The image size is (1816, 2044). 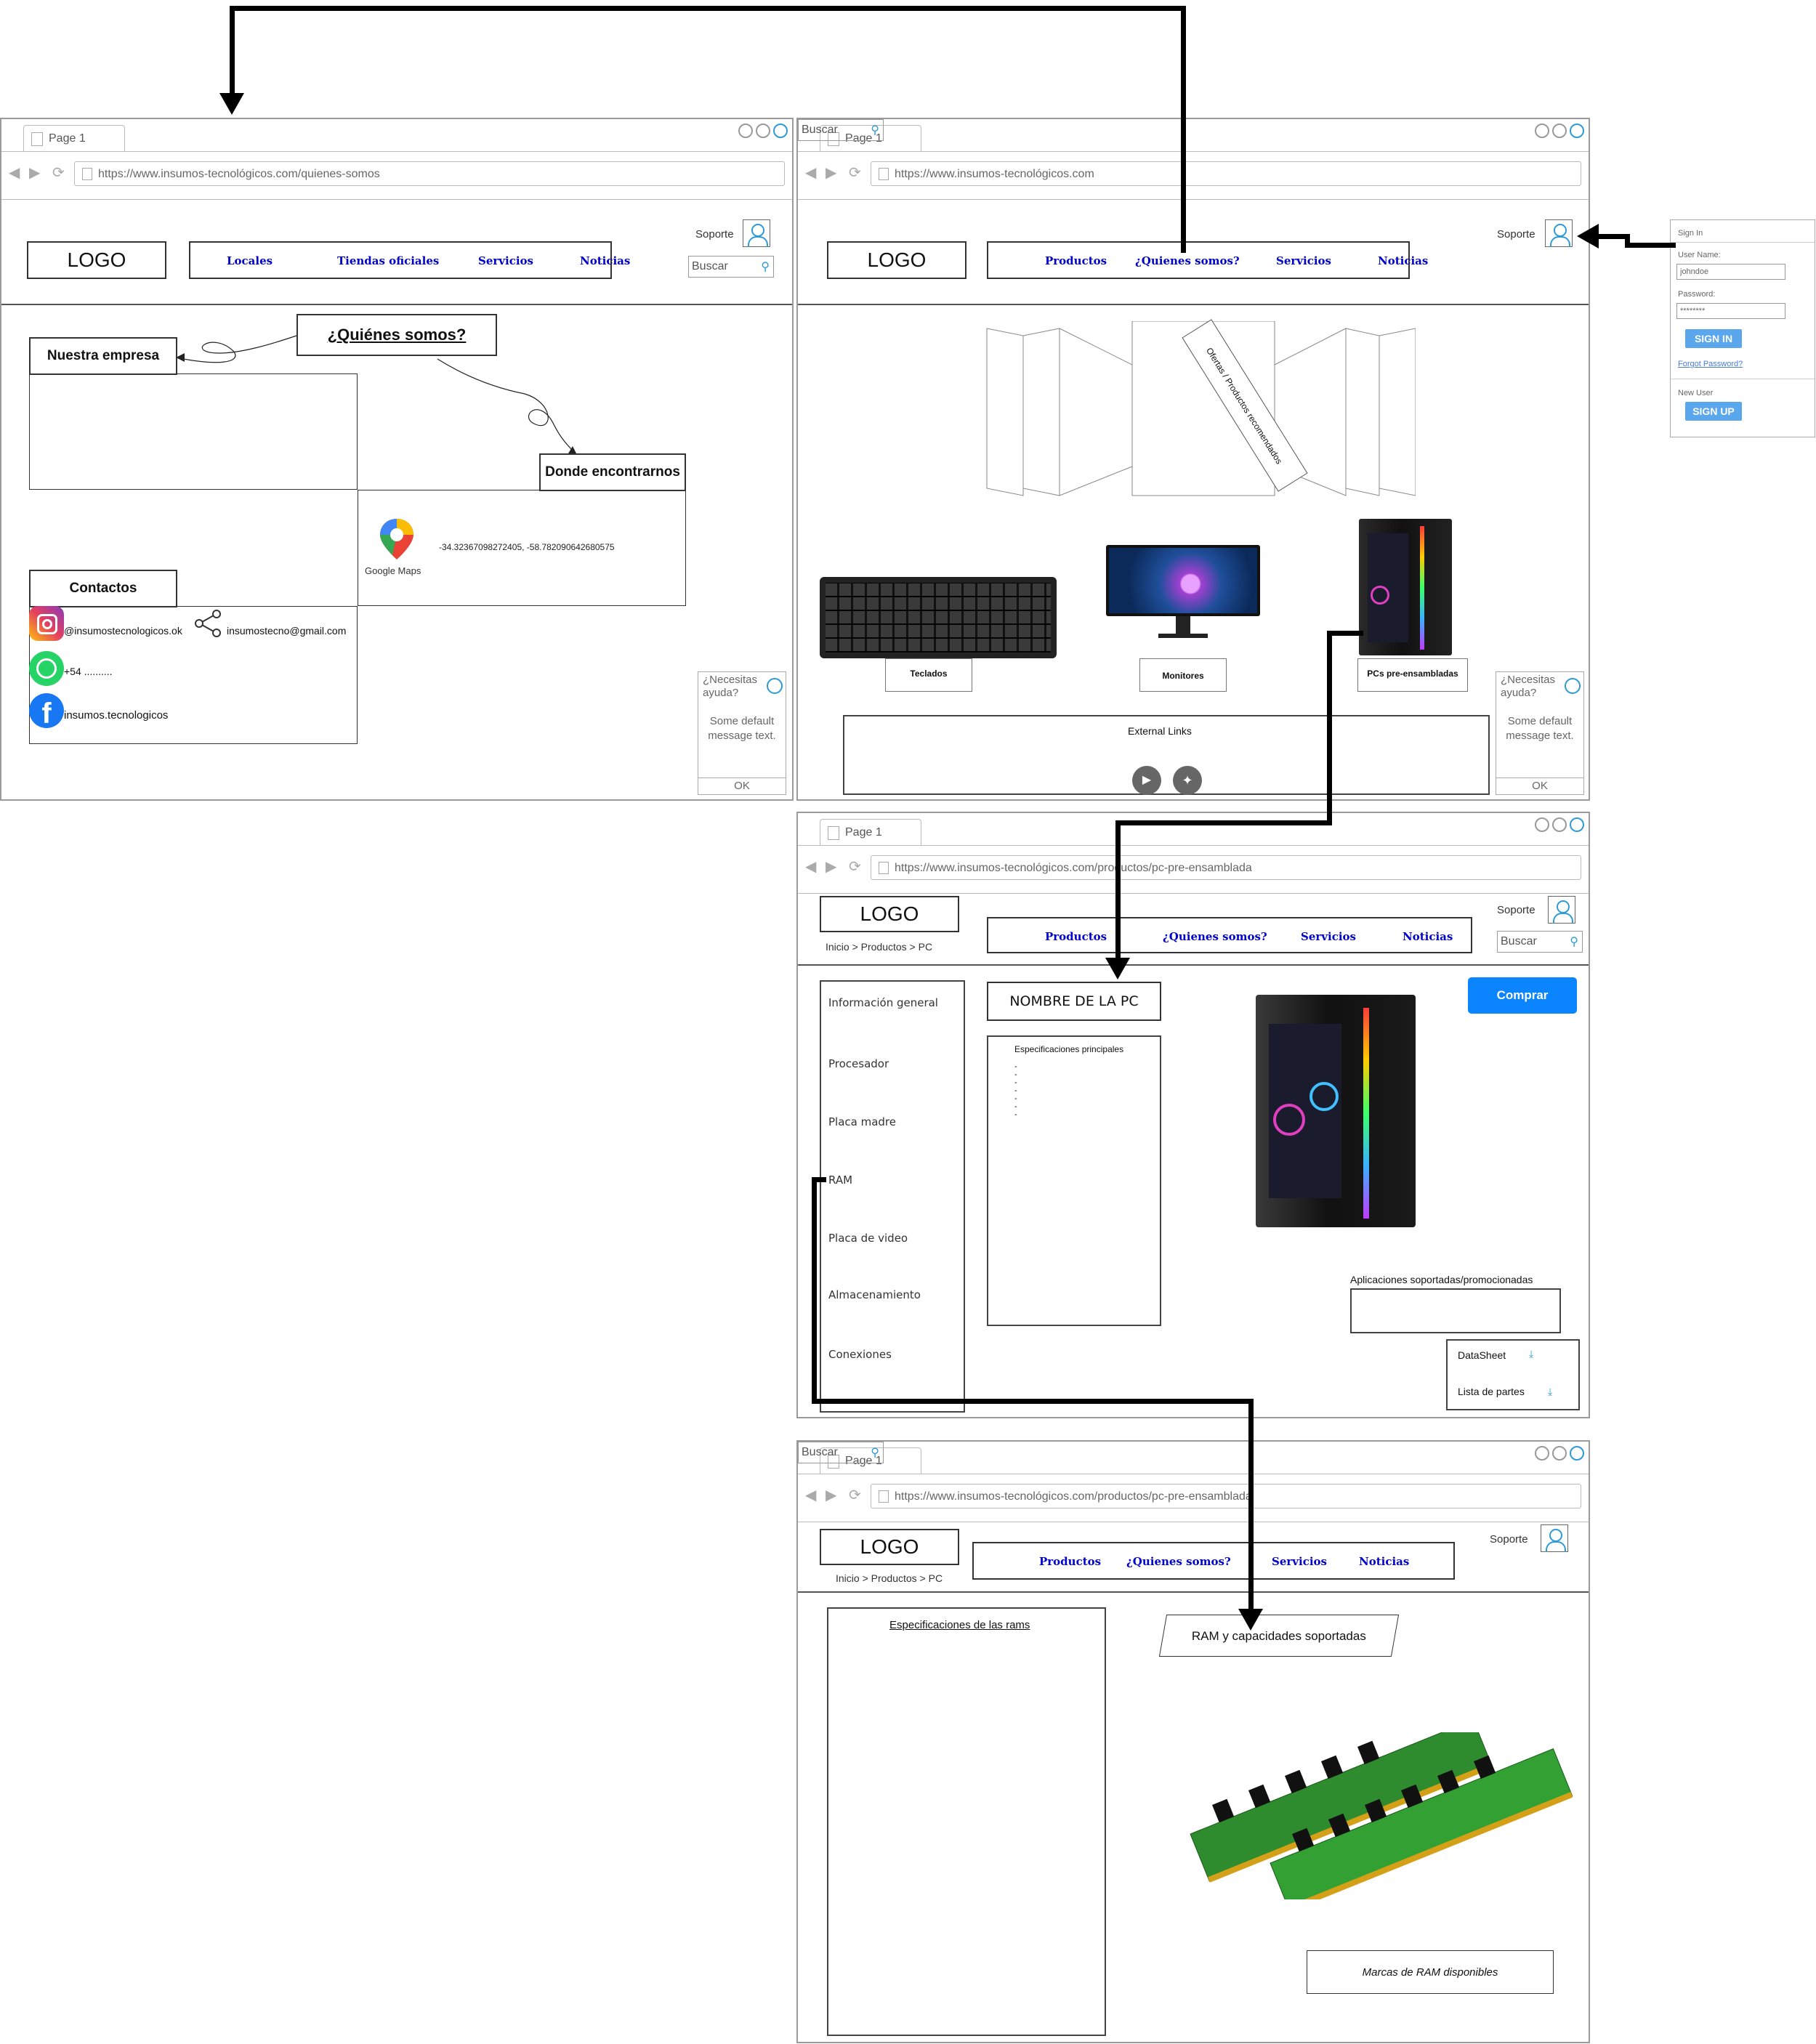 What do you see at coordinates (875, 130) in the screenshot?
I see `search-icon: ⚲` at bounding box center [875, 130].